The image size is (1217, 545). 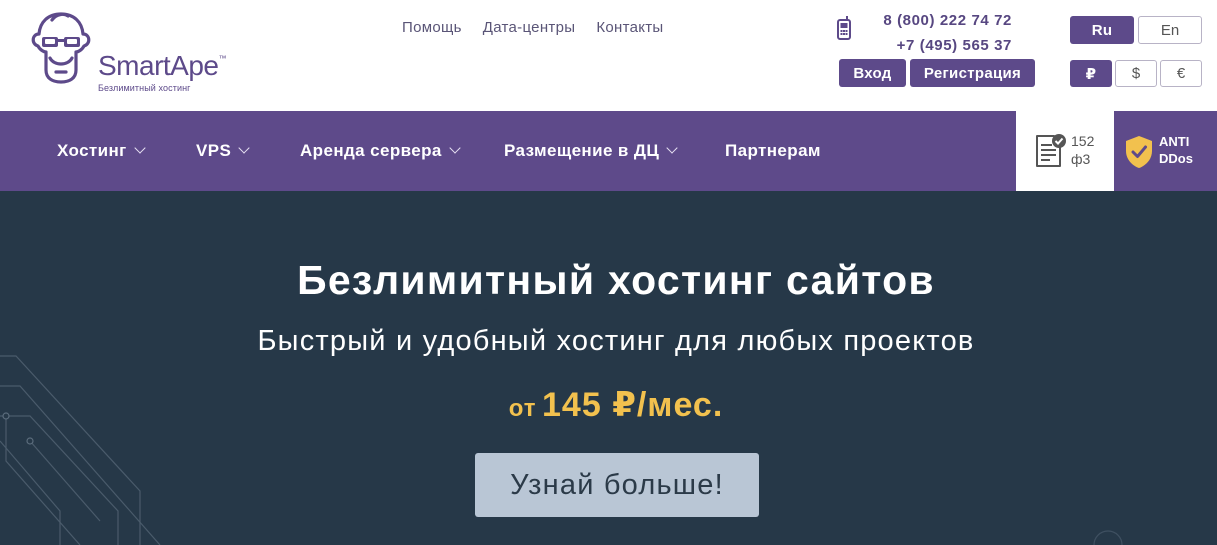 What do you see at coordinates (872, 73) in the screenshot?
I see `login-button: Вход` at bounding box center [872, 73].